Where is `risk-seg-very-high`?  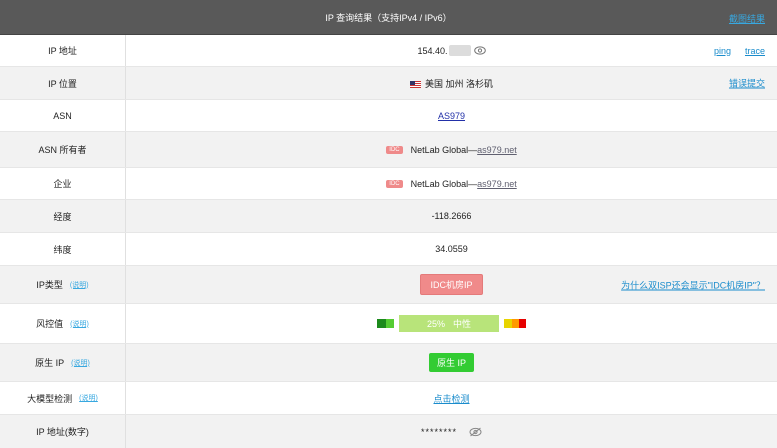 risk-seg-very-high is located at coordinates (522, 323).